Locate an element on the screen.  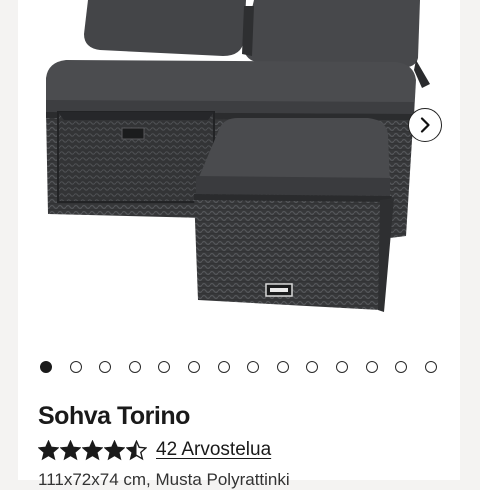
product-details: 111x72x74 cm, Musta Polyrattinki is located at coordinates (164, 479).